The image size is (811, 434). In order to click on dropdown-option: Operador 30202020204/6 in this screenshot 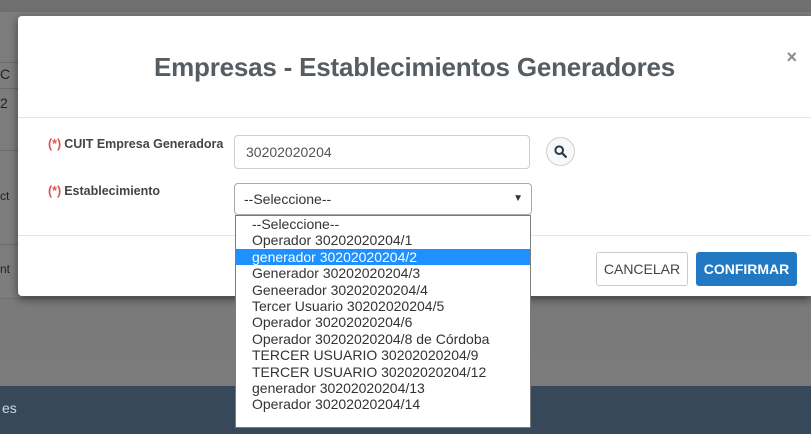, I will do `click(383, 322)`.